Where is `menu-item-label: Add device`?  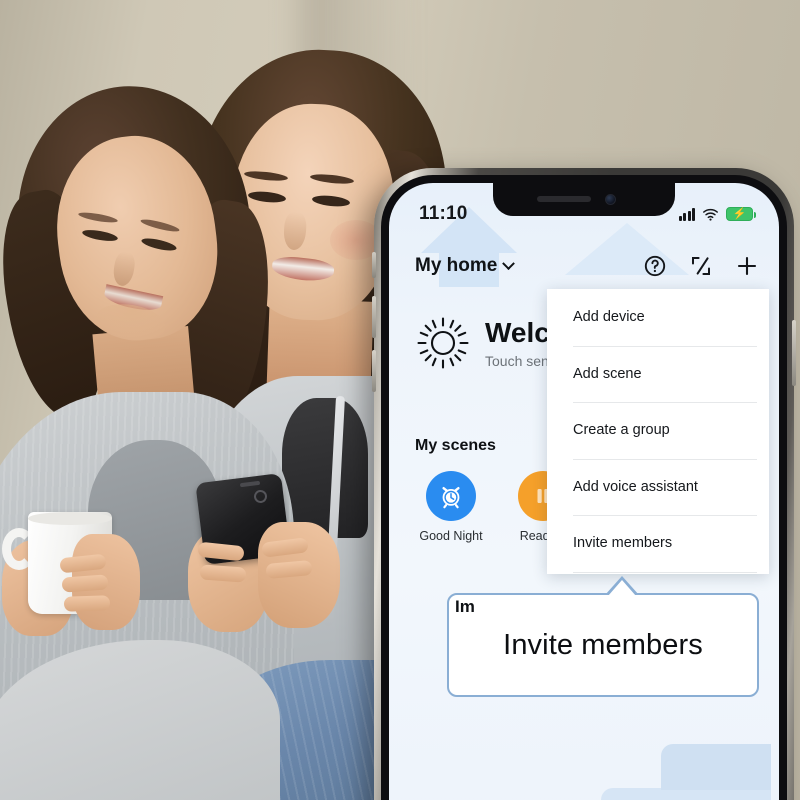 menu-item-label: Add device is located at coordinates (609, 317).